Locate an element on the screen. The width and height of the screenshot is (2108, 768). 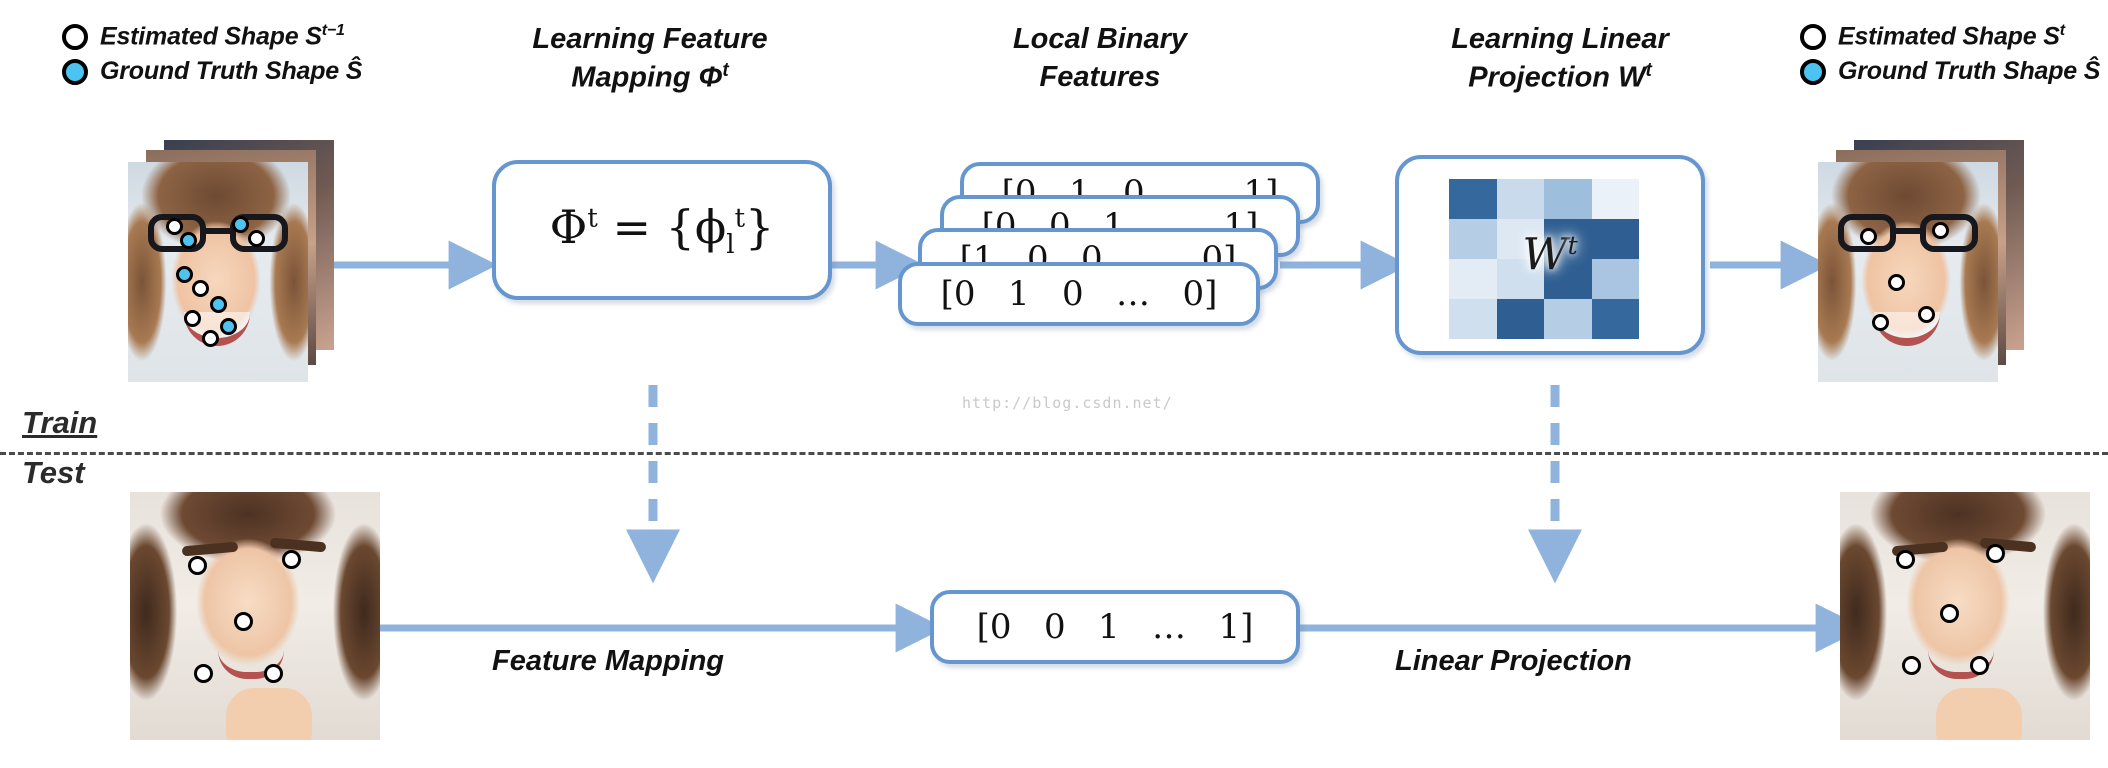
phi-formula: Φt = {ϕlt} is located at coordinates (662, 230).